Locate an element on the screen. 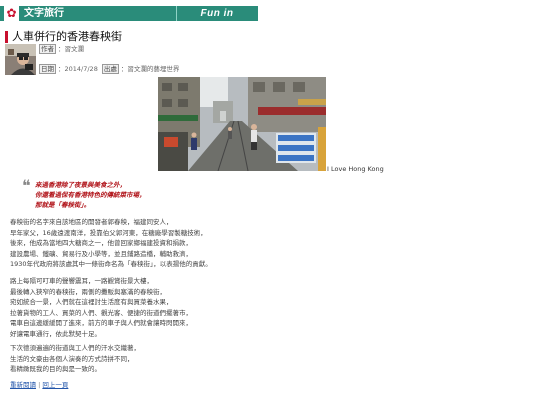 This screenshot has width=540, height=405. paragraph-line: 最後轉入狹窄的春秧街，兩側的攤販與塞滿的春秧街， is located at coordinates (88, 291).